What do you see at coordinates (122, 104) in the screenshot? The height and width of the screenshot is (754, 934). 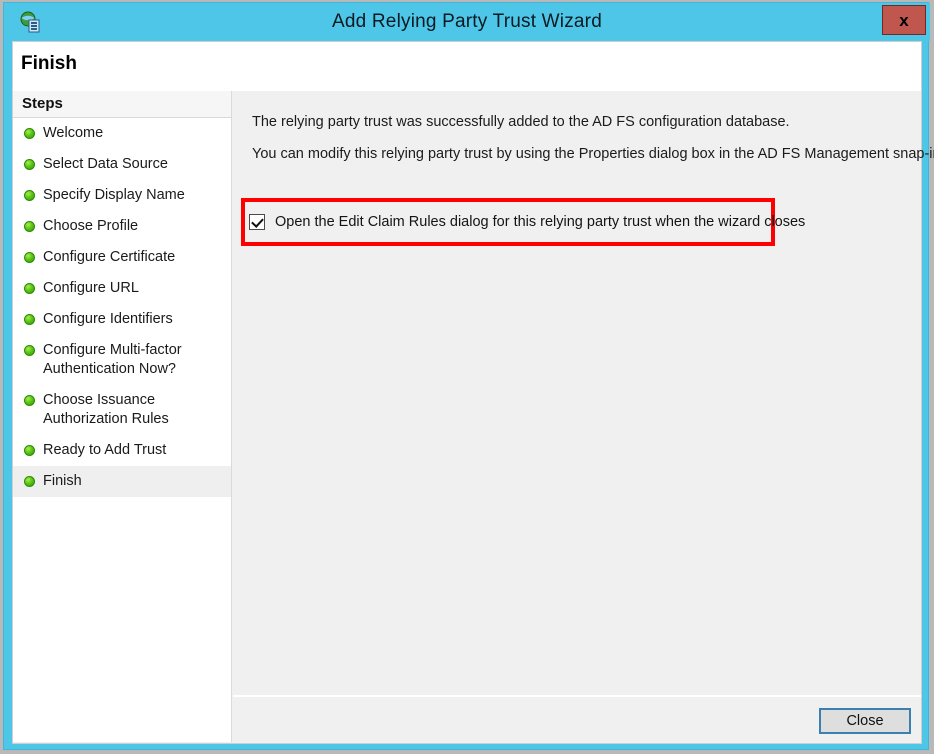 I see `steps-heading: Steps` at bounding box center [122, 104].